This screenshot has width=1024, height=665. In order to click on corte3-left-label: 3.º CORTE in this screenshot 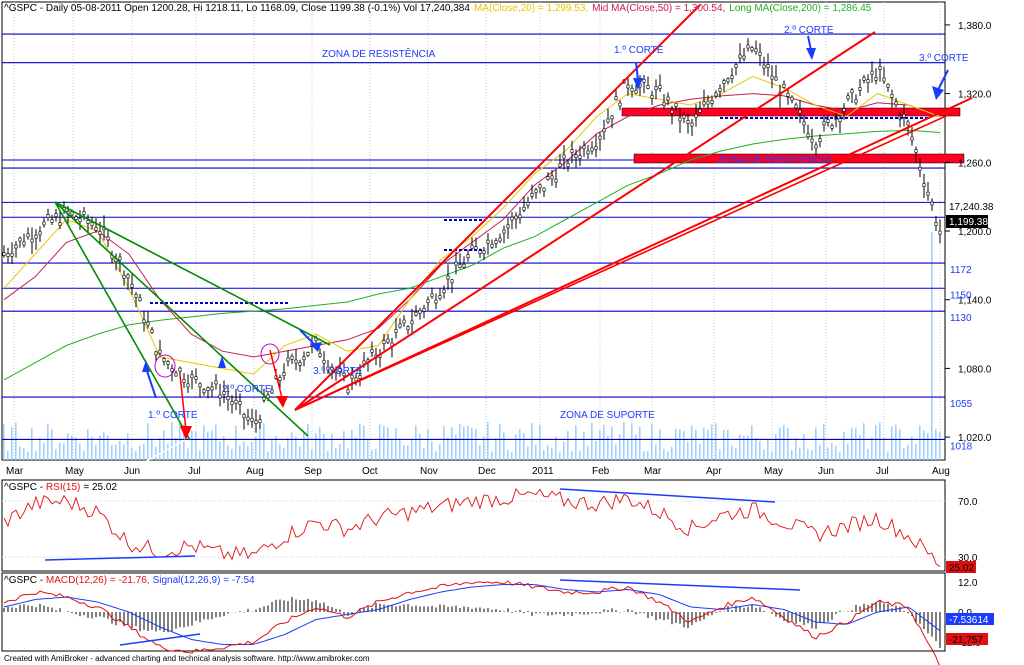, I will do `click(338, 371)`.